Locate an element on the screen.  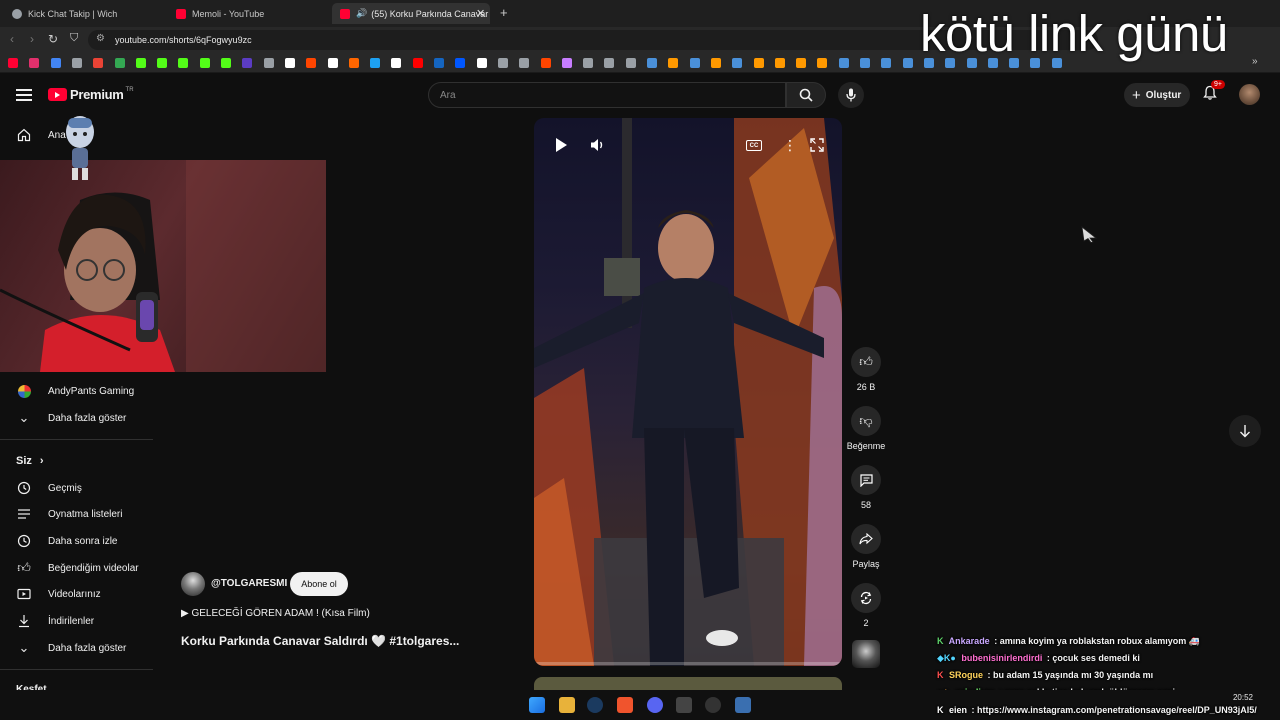
next-short-preview is located at coordinates (688, 683).